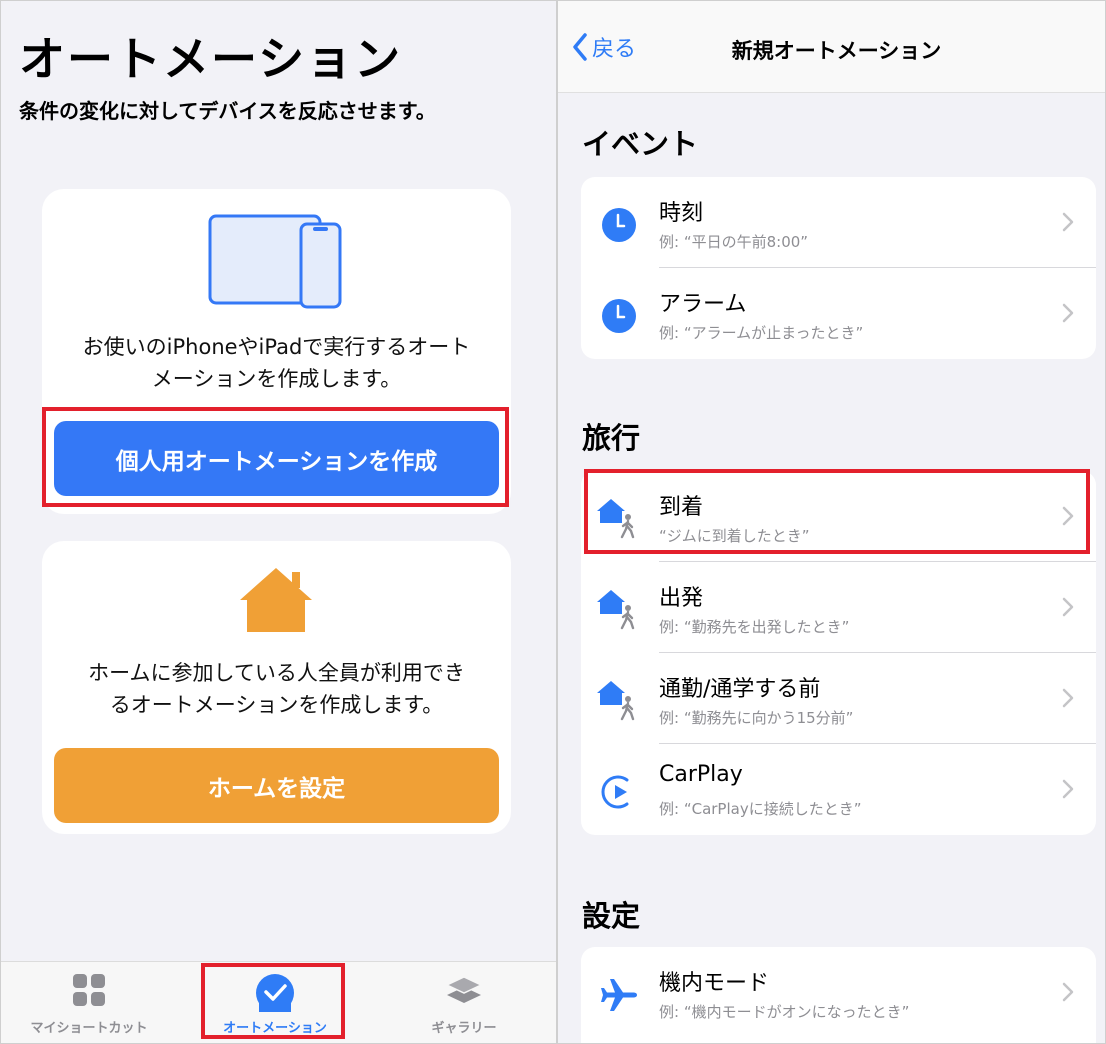 The width and height of the screenshot is (1106, 1044). I want to click on row-title: 時刻, so click(681, 213).